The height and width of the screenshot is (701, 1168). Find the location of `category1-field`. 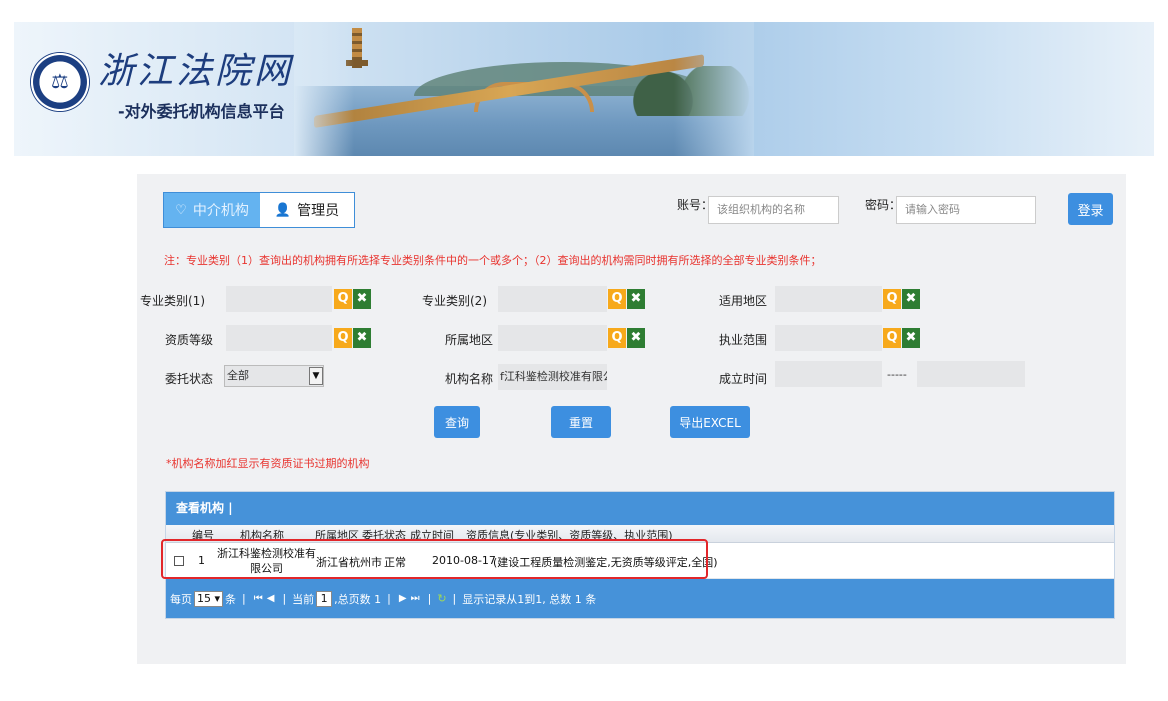

category1-field is located at coordinates (279, 299).